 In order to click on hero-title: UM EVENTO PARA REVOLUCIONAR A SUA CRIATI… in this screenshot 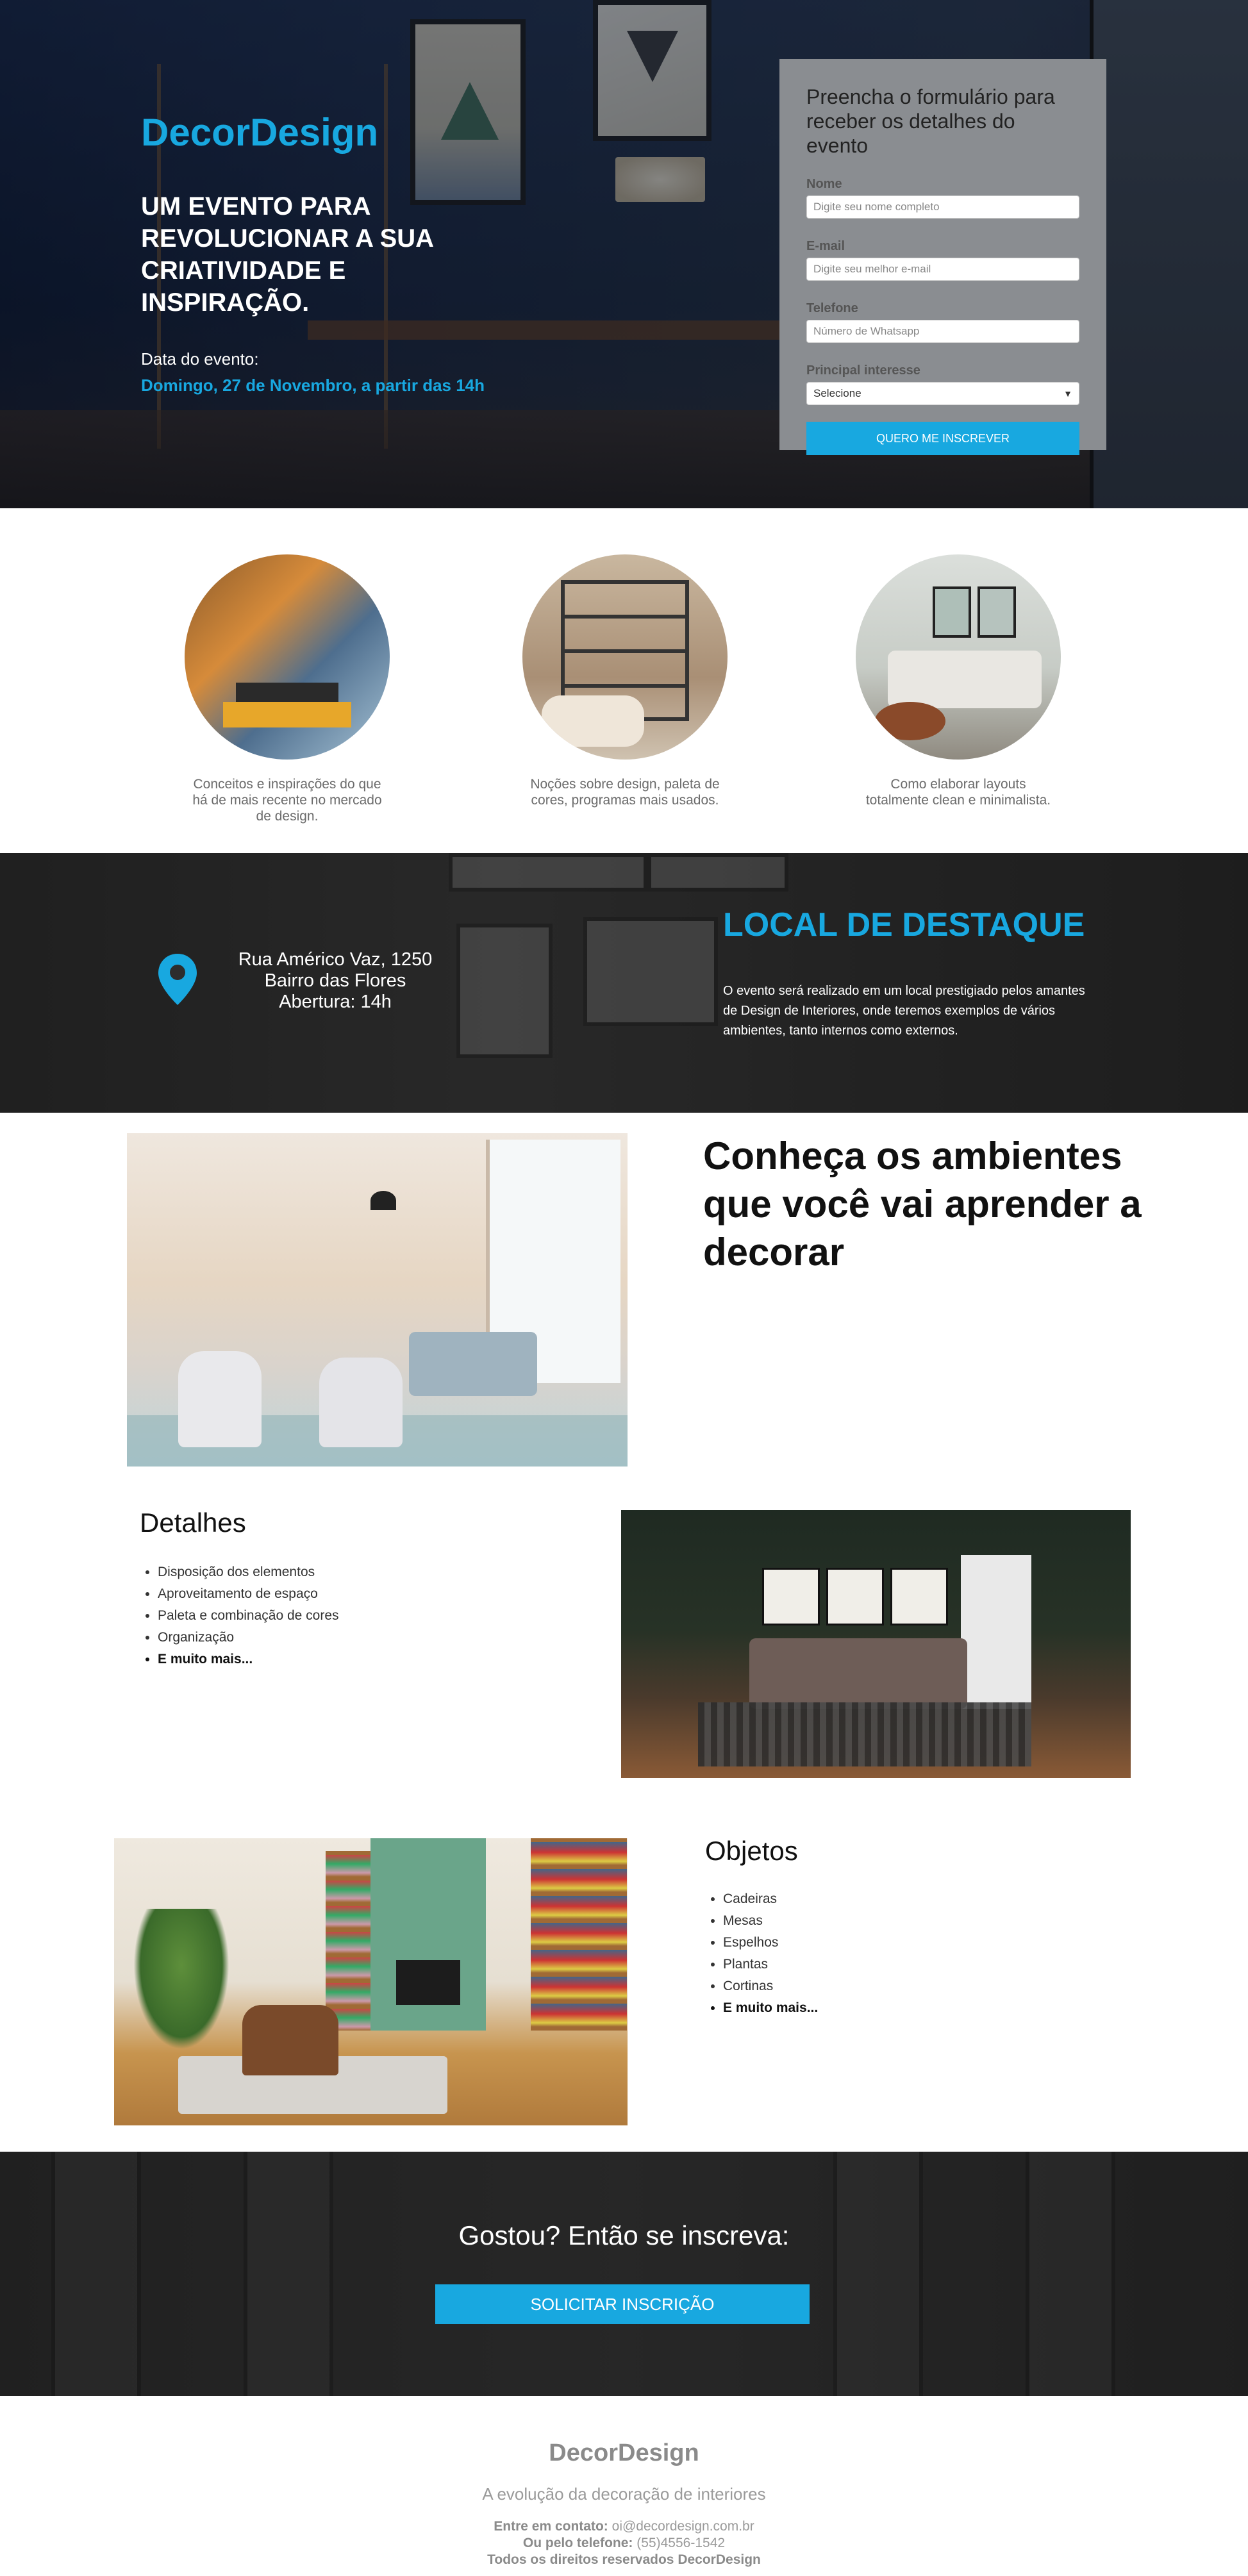, I will do `click(287, 254)`.